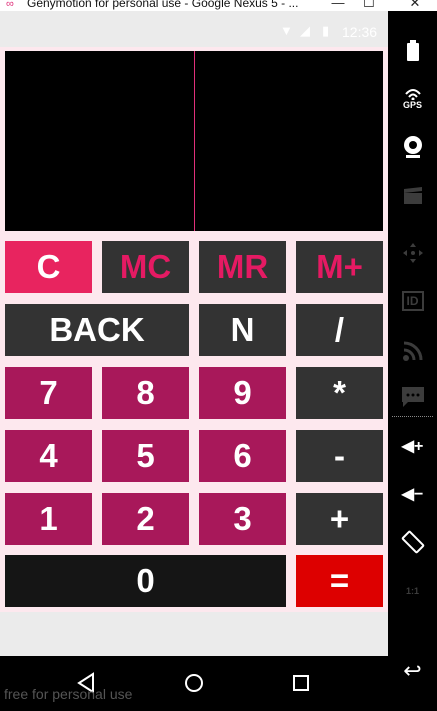 This screenshot has width=437, height=711. I want to click on cursor-line, so click(194, 141).